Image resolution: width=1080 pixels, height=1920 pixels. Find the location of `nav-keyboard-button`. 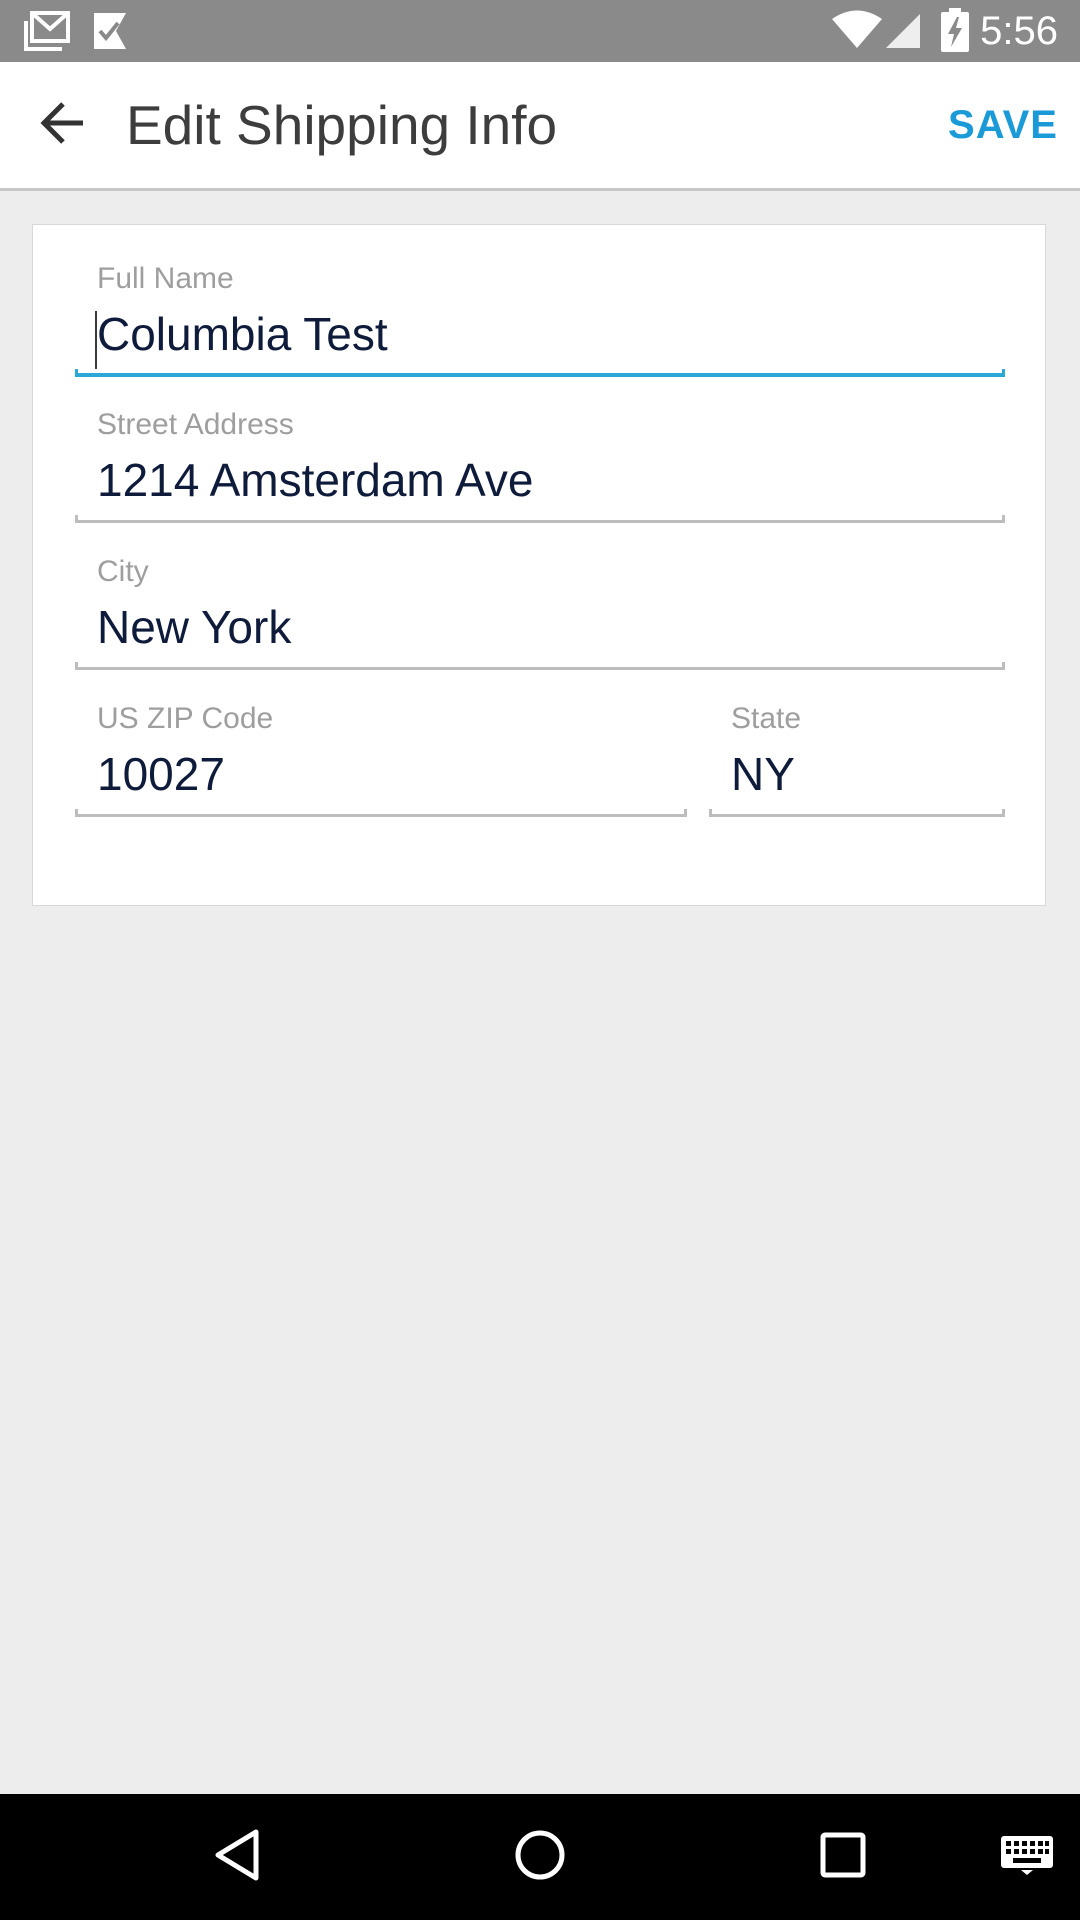

nav-keyboard-button is located at coordinates (1027, 1857).